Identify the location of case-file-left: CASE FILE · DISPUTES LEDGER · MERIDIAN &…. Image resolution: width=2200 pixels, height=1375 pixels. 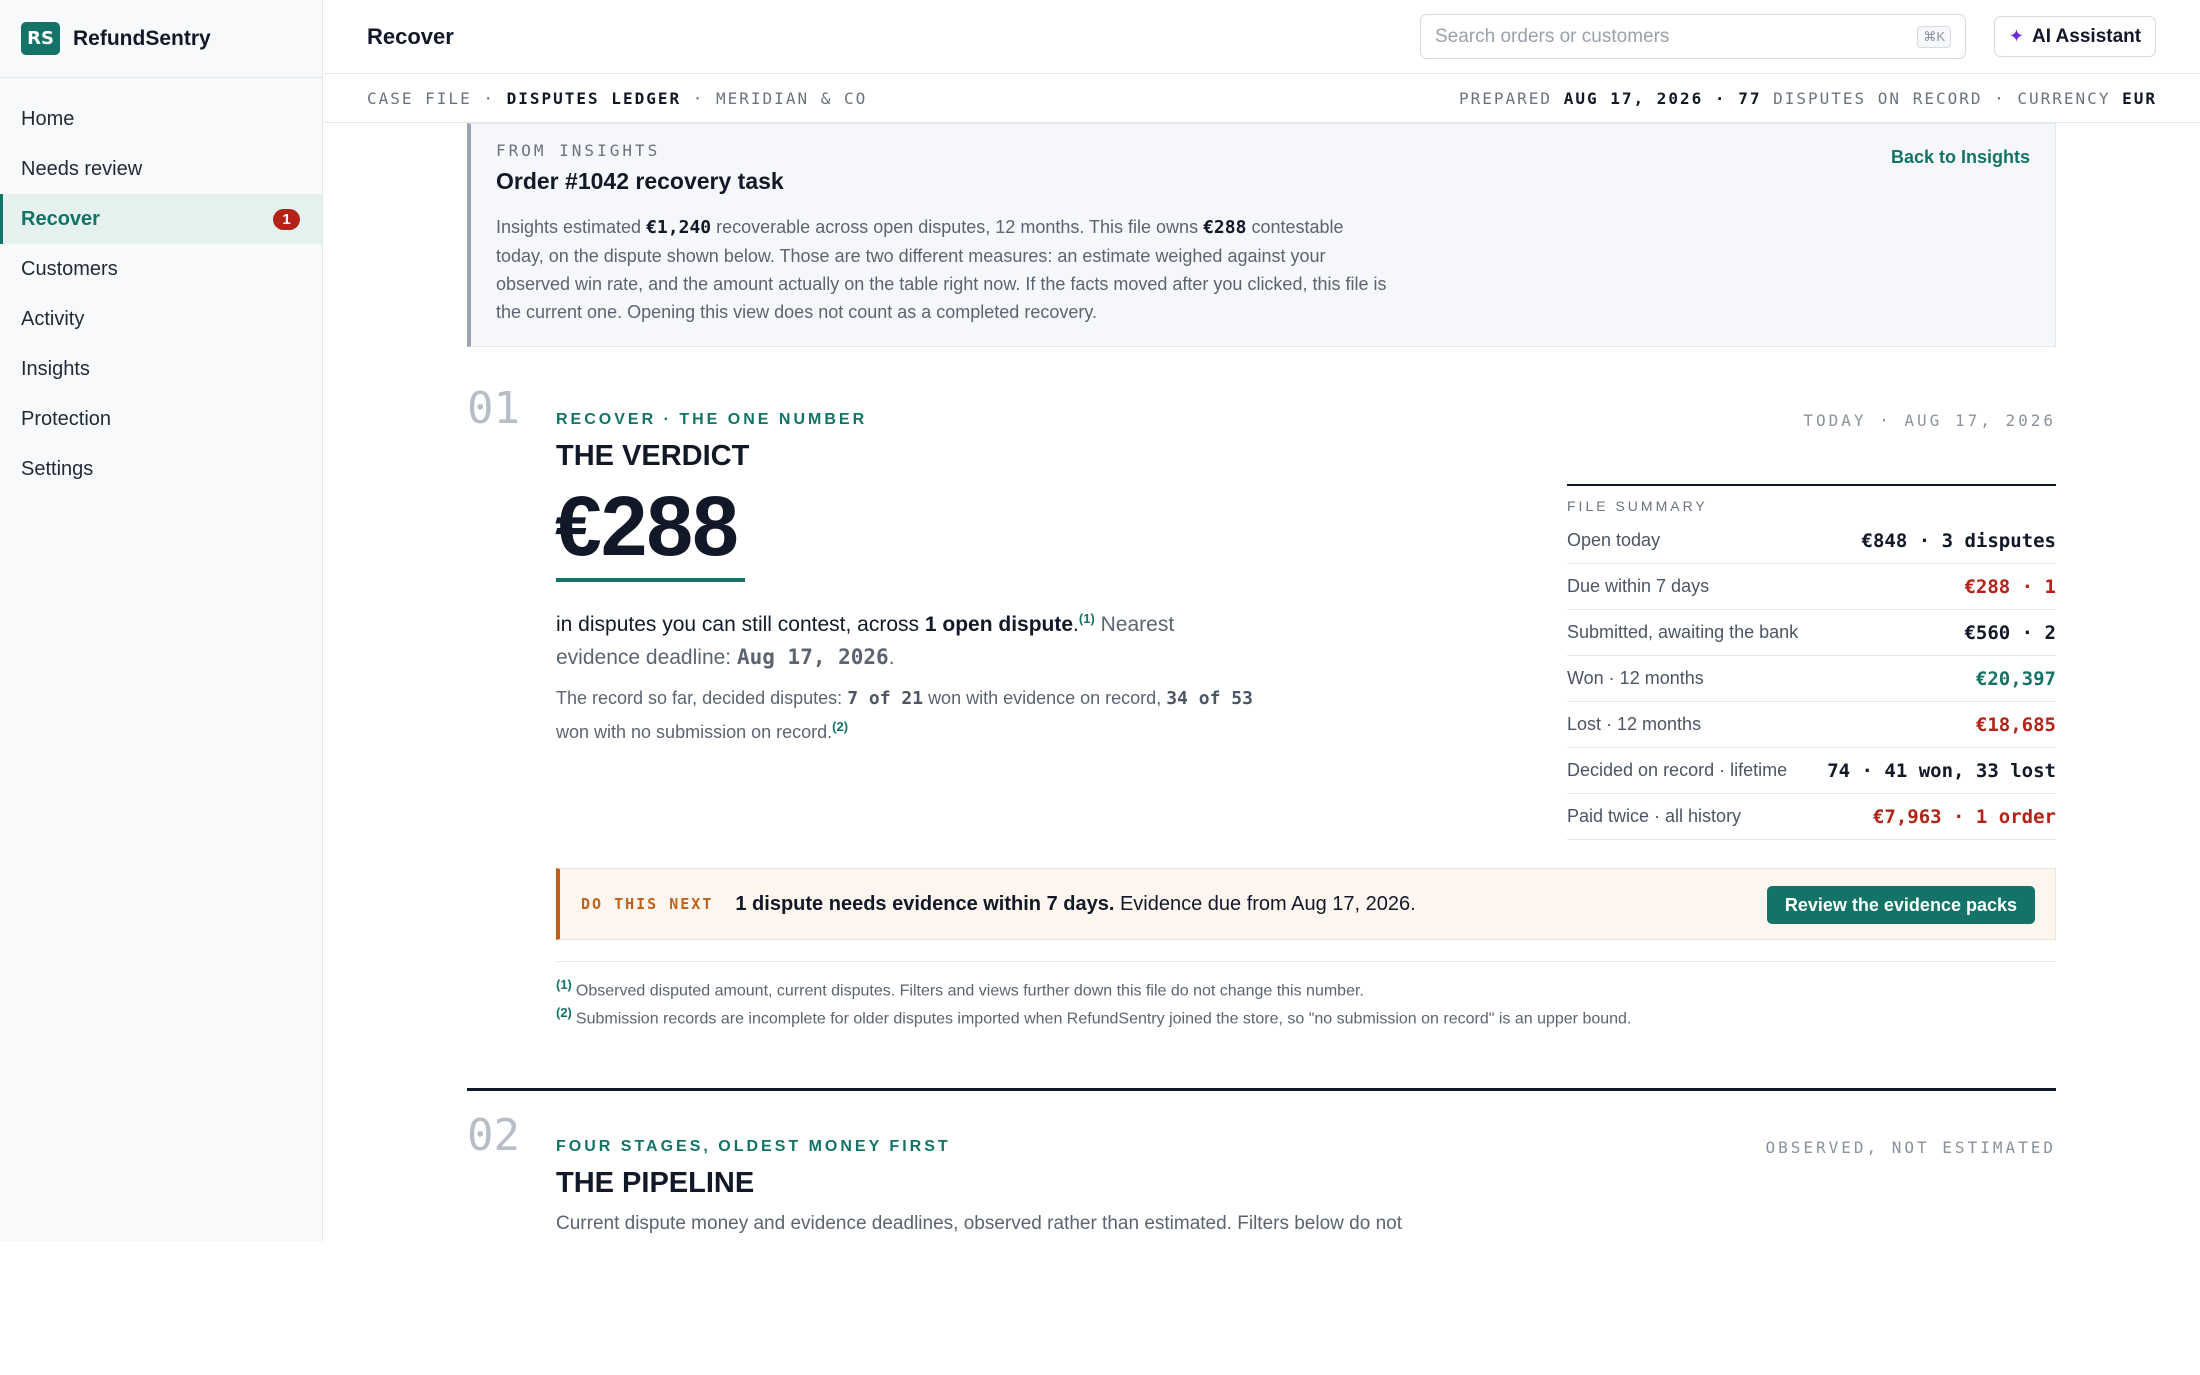
(617, 98).